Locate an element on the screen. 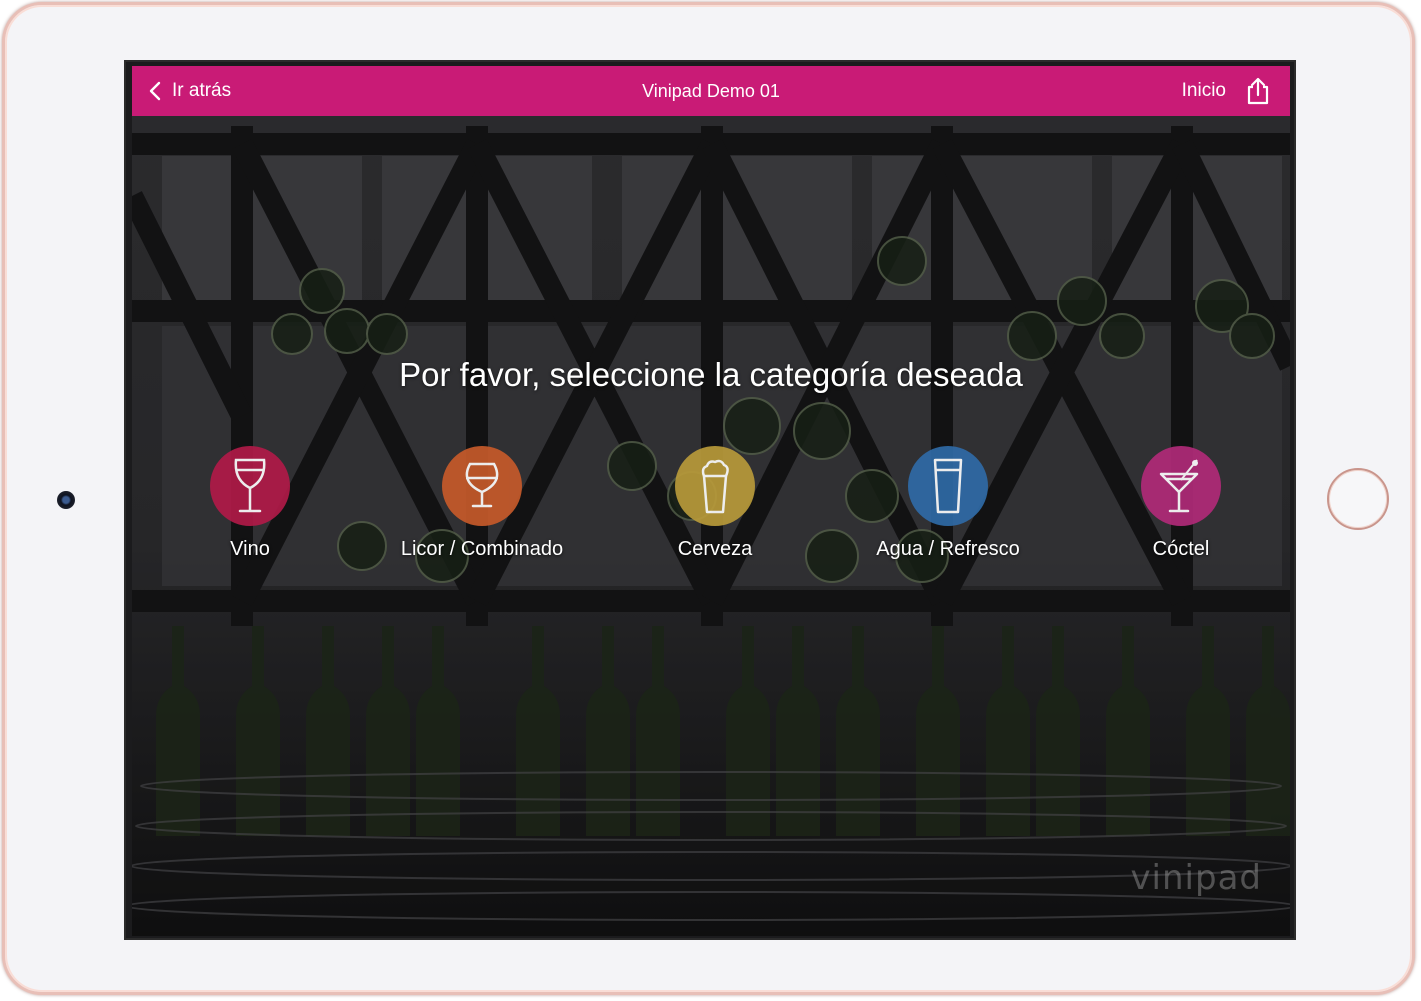 This screenshot has width=1421, height=1001. navigation-bar: Ir atrás Vinipad Demo 01 Inicio is located at coordinates (711, 91).